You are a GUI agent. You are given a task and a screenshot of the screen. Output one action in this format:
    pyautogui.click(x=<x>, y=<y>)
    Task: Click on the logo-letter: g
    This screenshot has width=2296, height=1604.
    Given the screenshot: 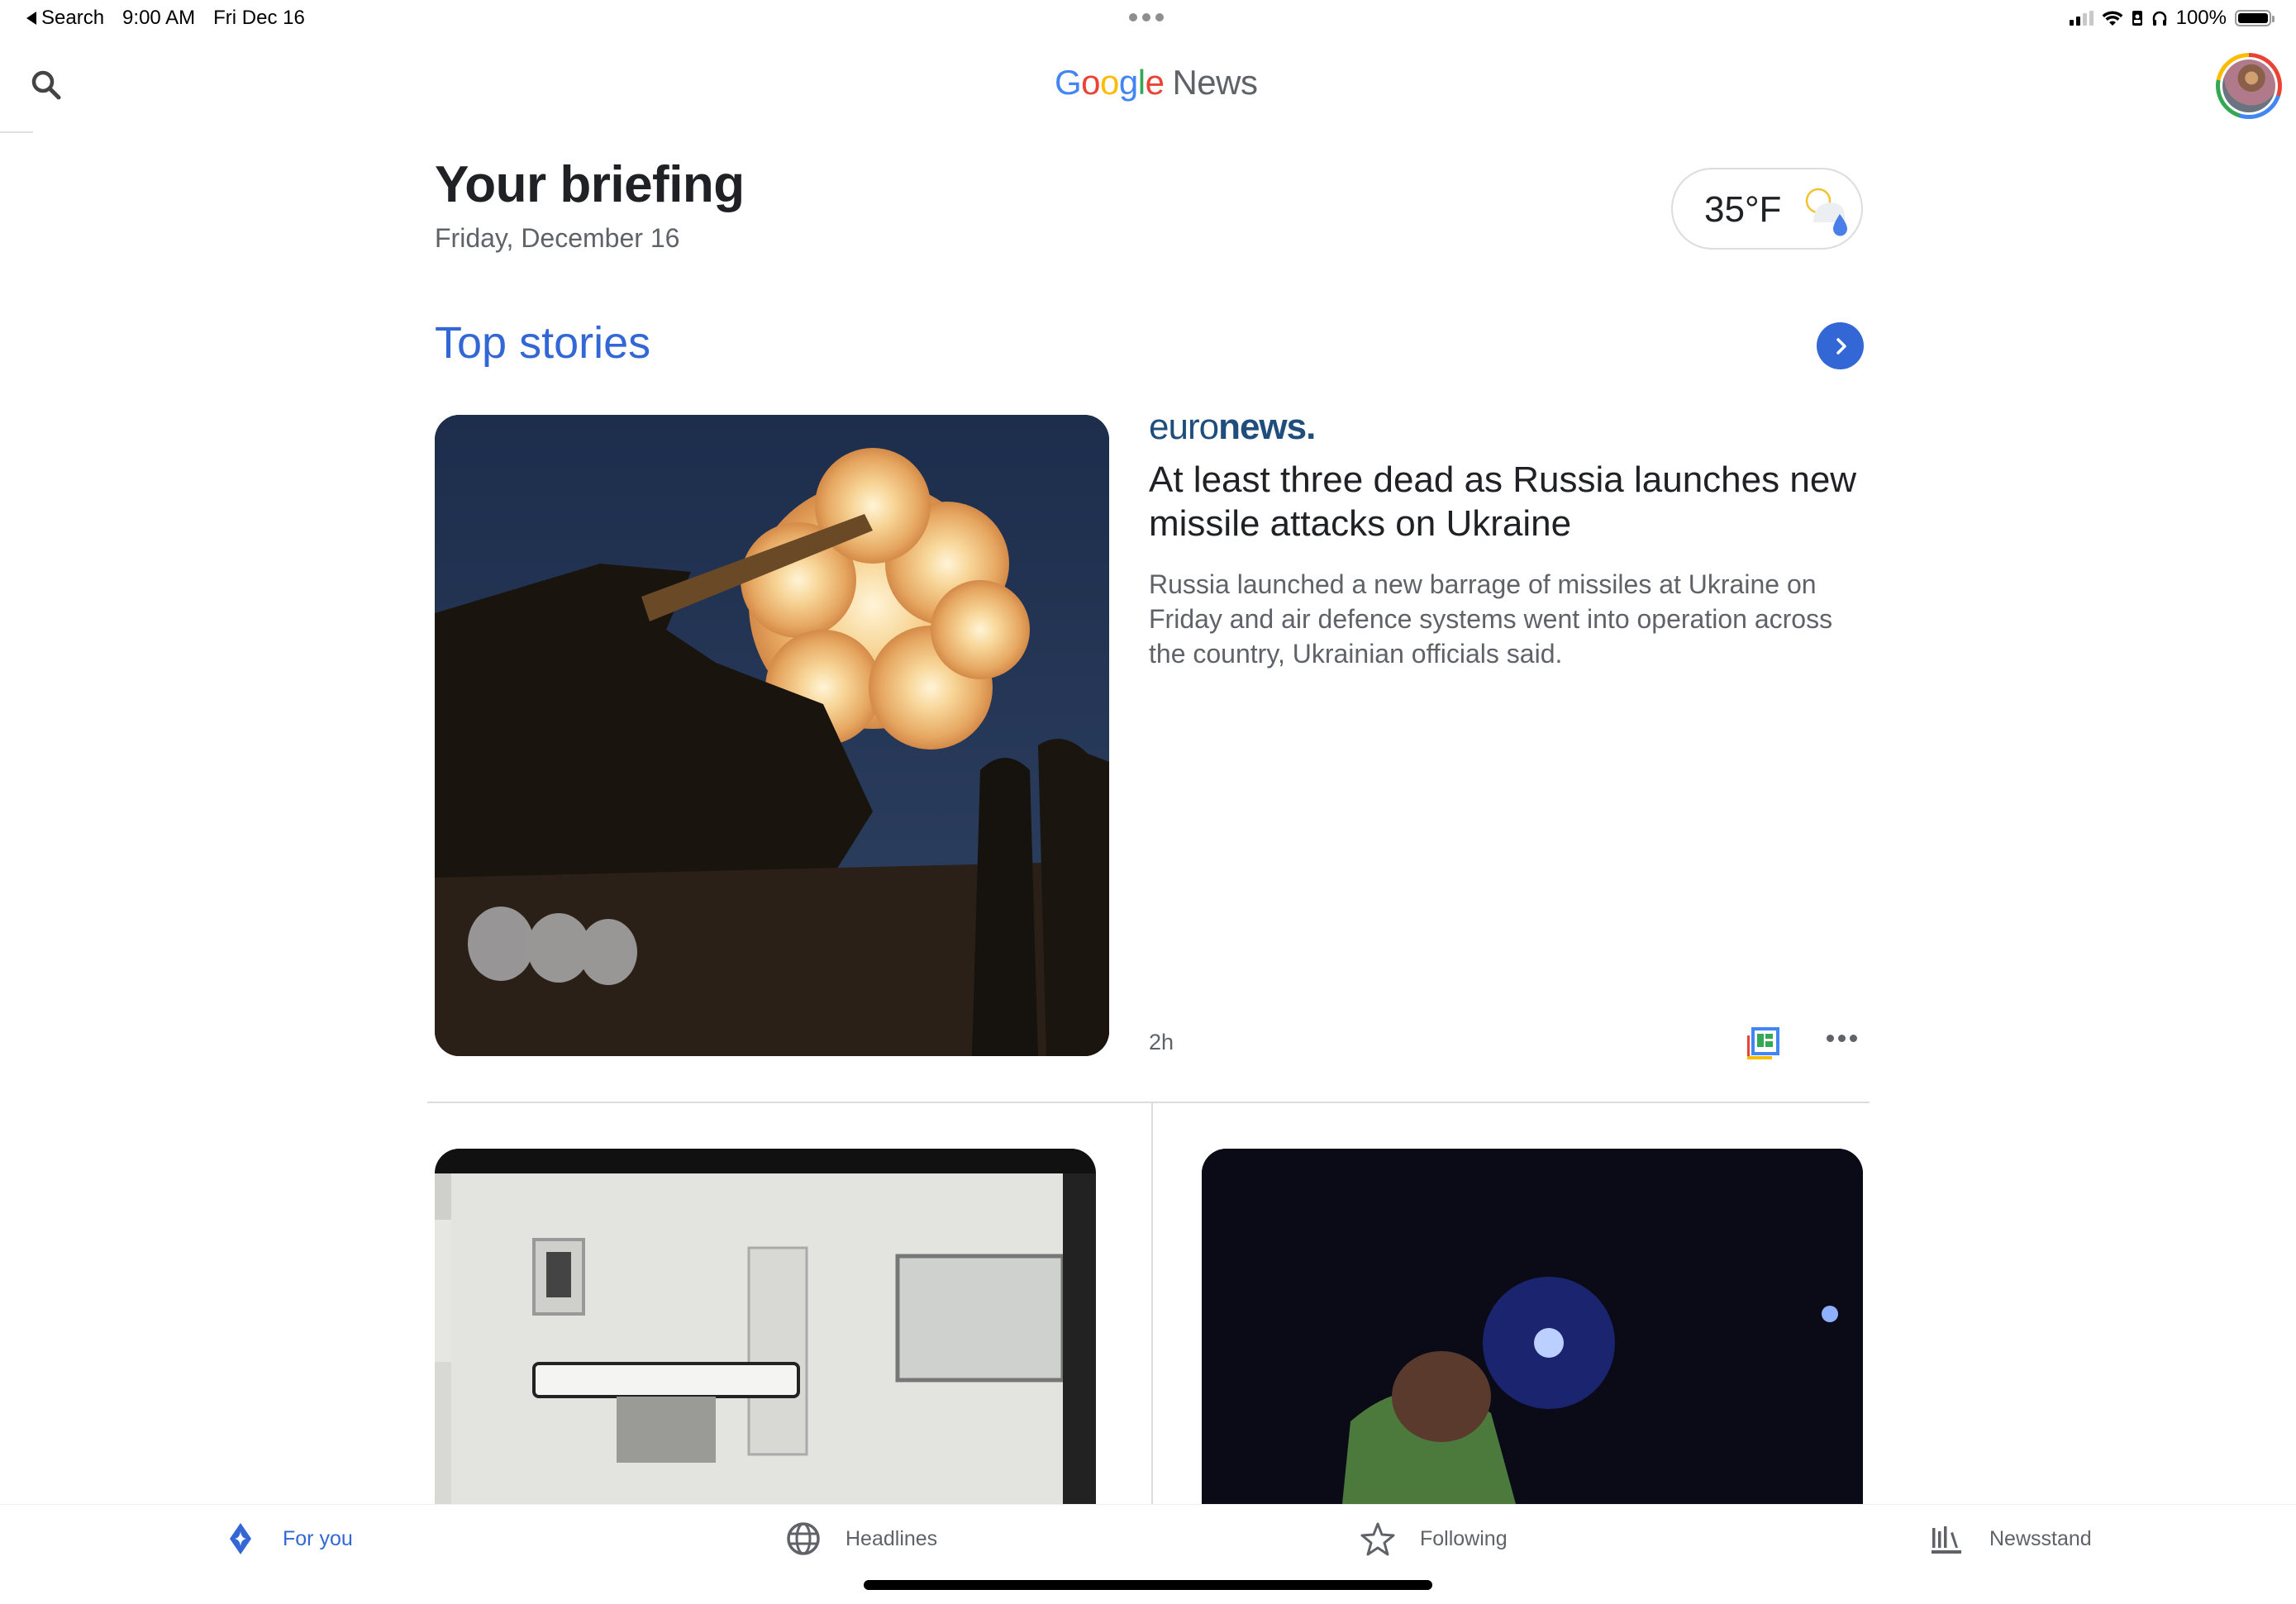 What is the action you would take?
    pyautogui.click(x=1128, y=82)
    